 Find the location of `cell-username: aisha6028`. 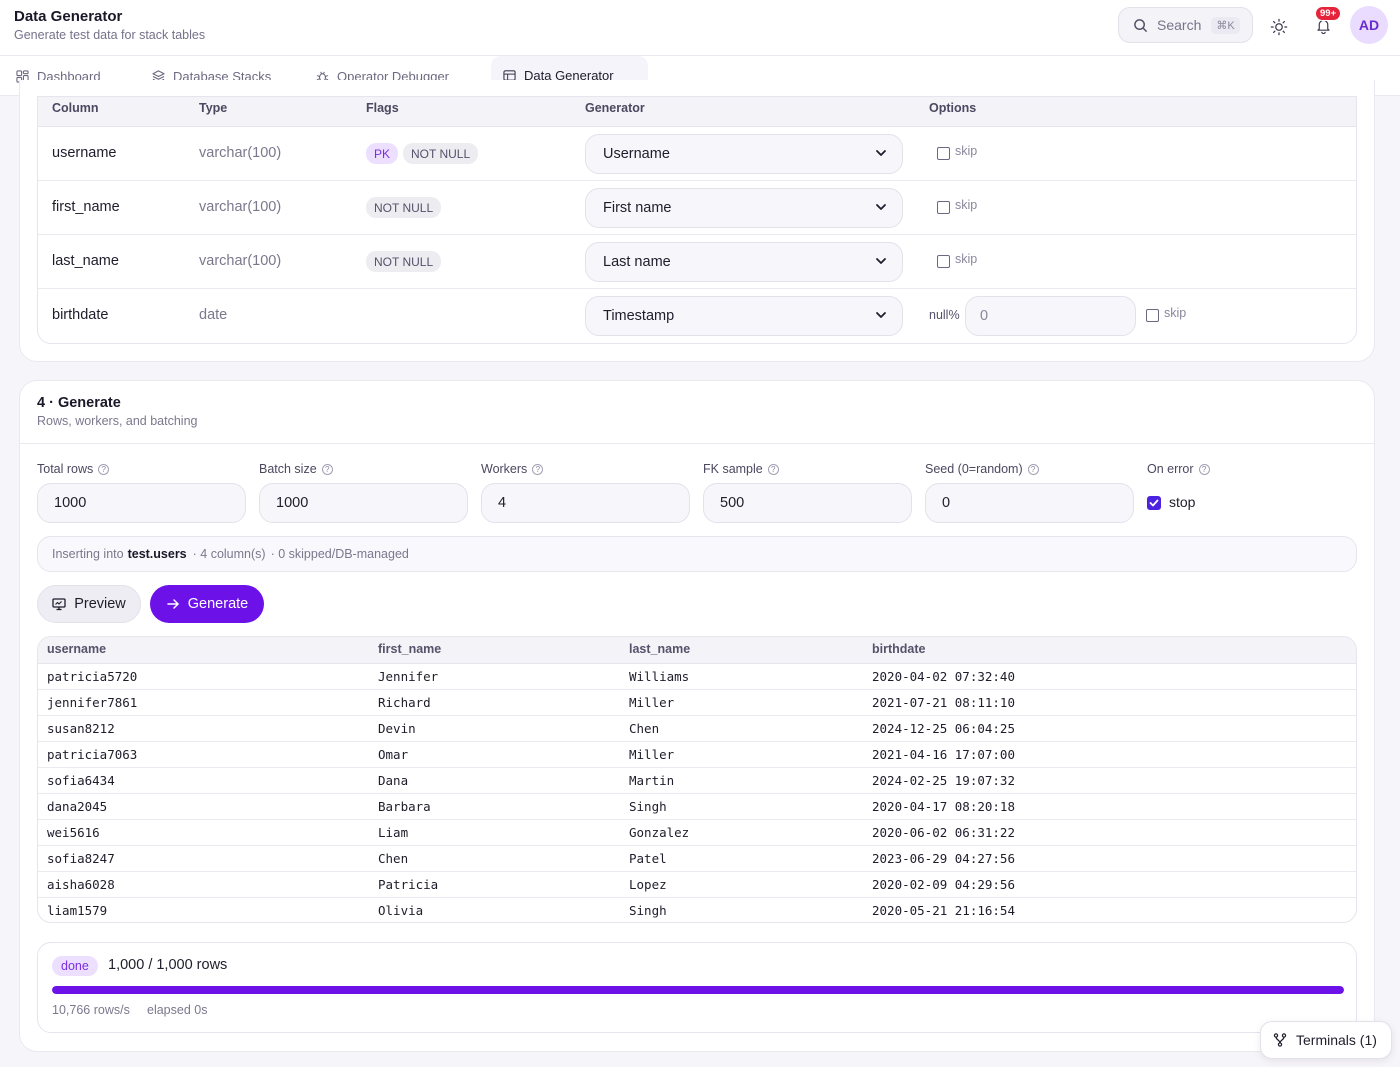

cell-username: aisha6028 is located at coordinates (81, 884).